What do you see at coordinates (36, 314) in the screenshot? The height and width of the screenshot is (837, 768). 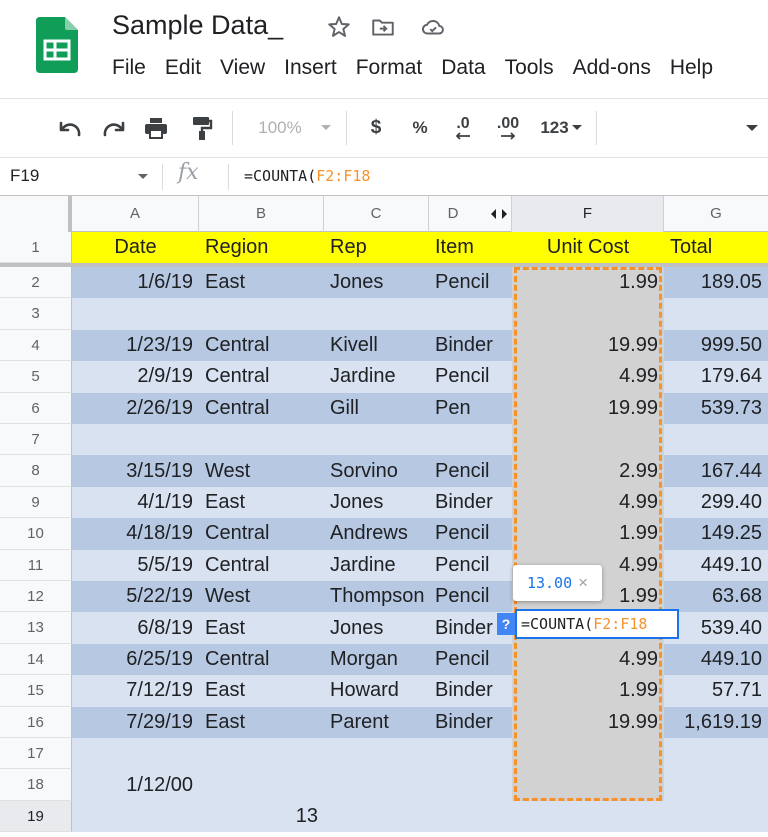 I see `row-header-3: 3` at bounding box center [36, 314].